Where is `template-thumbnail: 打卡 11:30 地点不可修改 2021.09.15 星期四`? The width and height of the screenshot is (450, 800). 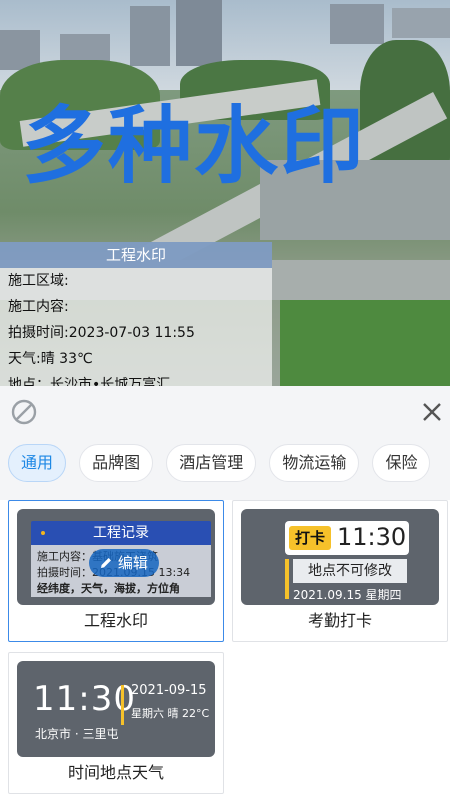
template-thumbnail: 打卡 11:30 地点不可修改 2021.09.15 星期四 is located at coordinates (340, 557).